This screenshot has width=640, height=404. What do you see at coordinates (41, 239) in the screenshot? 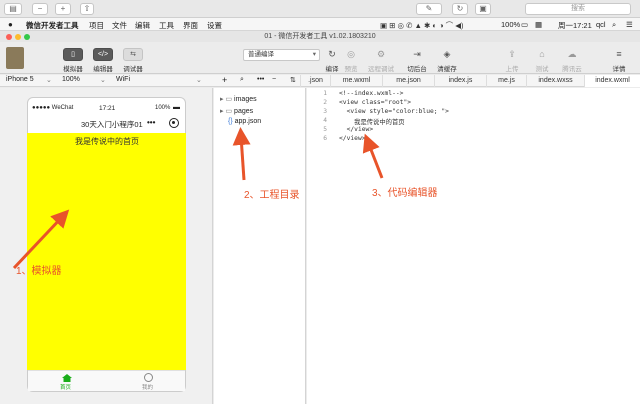
I see `arrow-to-simulator` at bounding box center [41, 239].